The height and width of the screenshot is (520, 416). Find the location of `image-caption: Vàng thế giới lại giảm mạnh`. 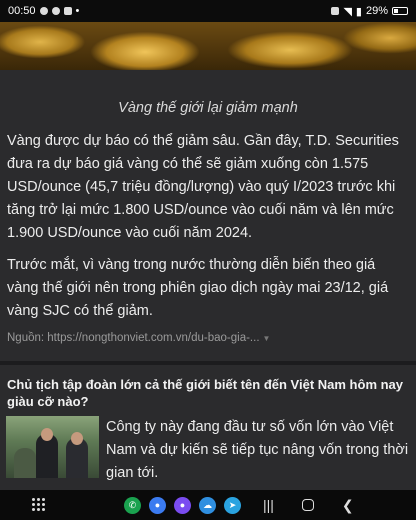

image-caption: Vàng thế giới lại giảm mạnh is located at coordinates (208, 108).